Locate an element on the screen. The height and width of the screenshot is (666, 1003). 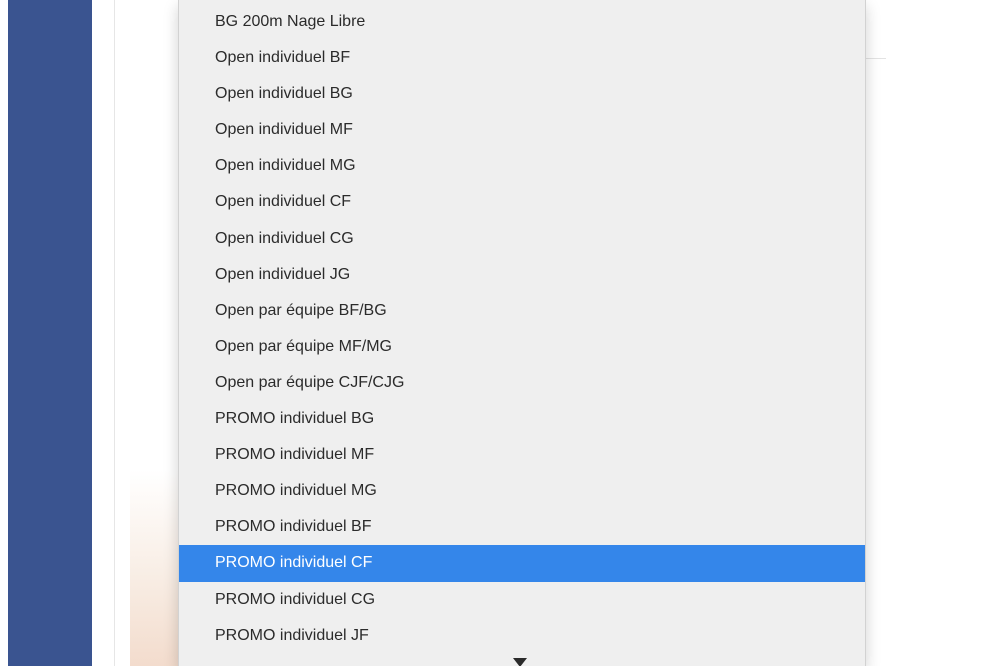
dropdown-option: Open individuel CF is located at coordinates (522, 202).